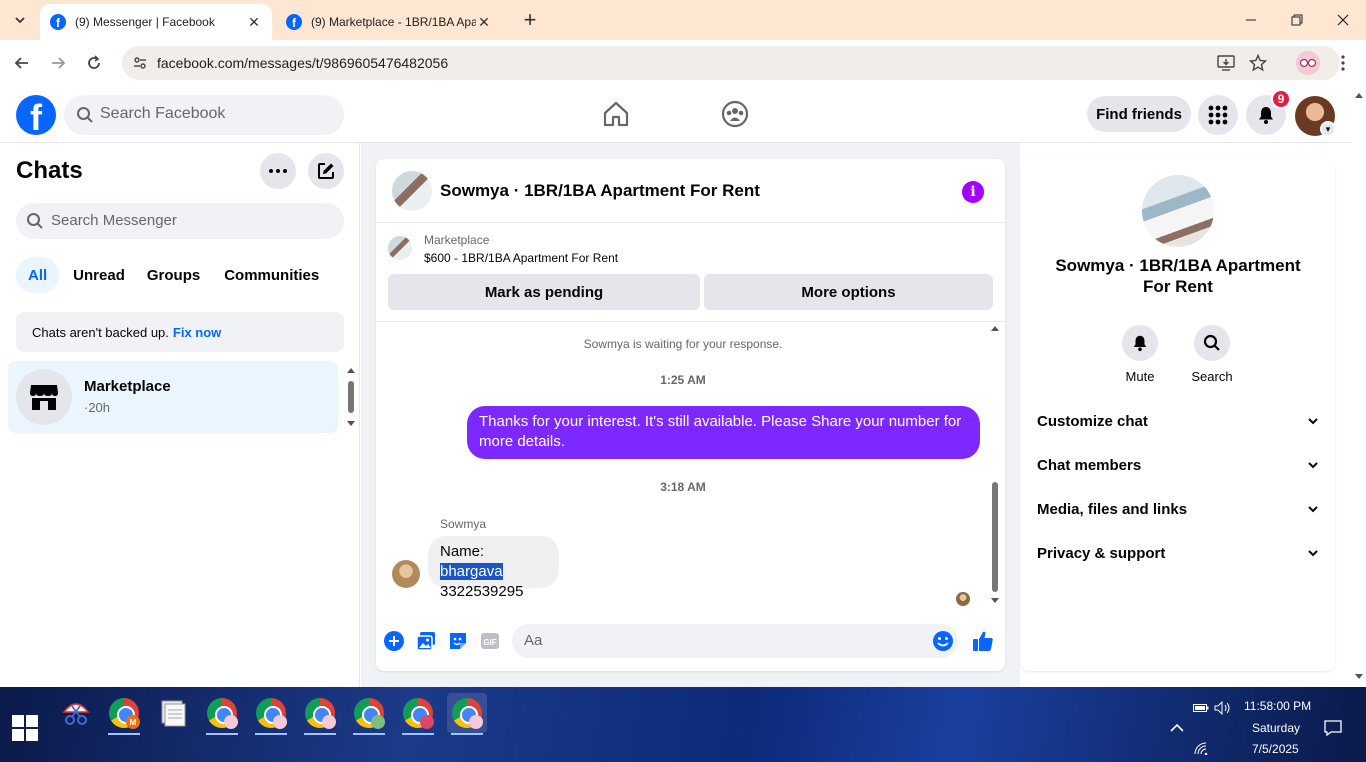 Image resolution: width=1366 pixels, height=762 pixels. Describe the element at coordinates (1359, 386) in the screenshot. I see `page-scrollbar` at that location.